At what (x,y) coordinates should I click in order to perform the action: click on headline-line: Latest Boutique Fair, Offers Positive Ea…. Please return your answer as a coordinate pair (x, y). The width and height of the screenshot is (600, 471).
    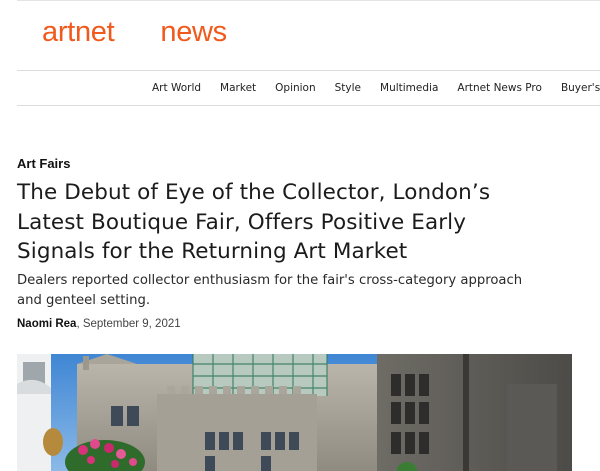
    Looking at the image, I should click on (242, 222).